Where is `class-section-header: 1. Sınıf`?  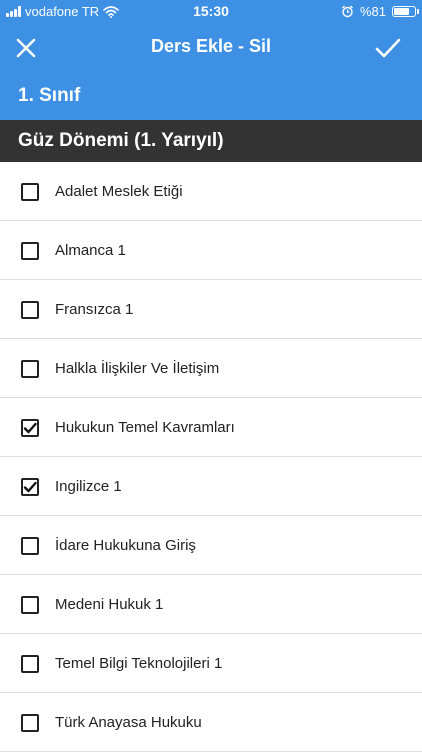
class-section-header: 1. Sınıf is located at coordinates (211, 96).